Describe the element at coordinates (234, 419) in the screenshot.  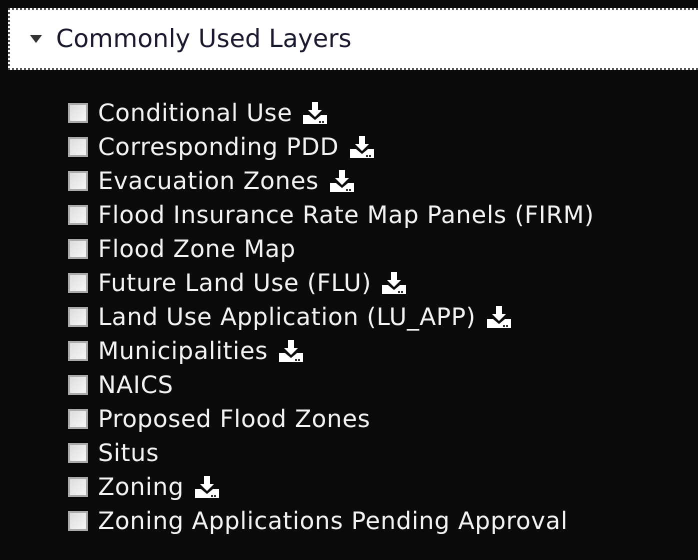
I see `layer-label: Proposed Flood Zones` at that location.